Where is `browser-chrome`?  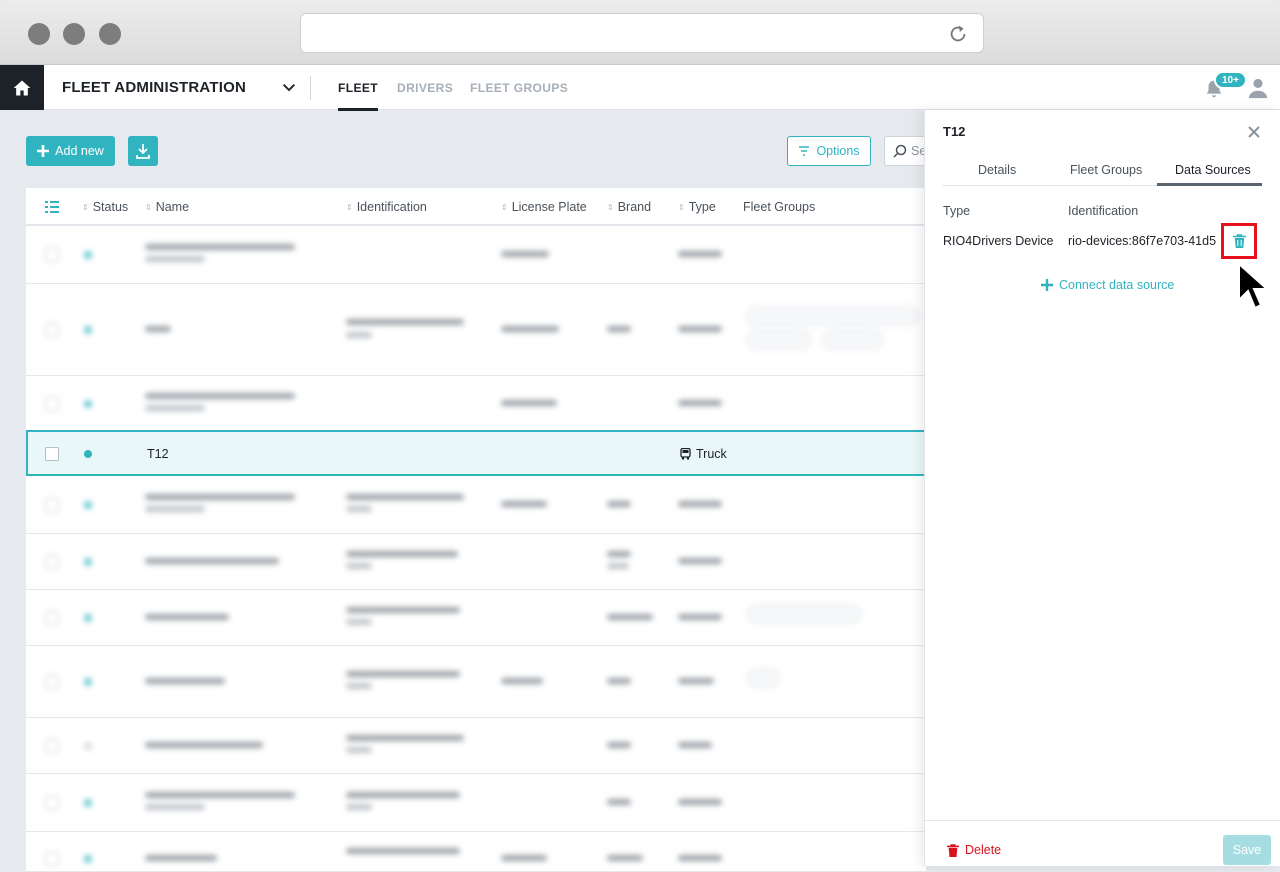
browser-chrome is located at coordinates (640, 32).